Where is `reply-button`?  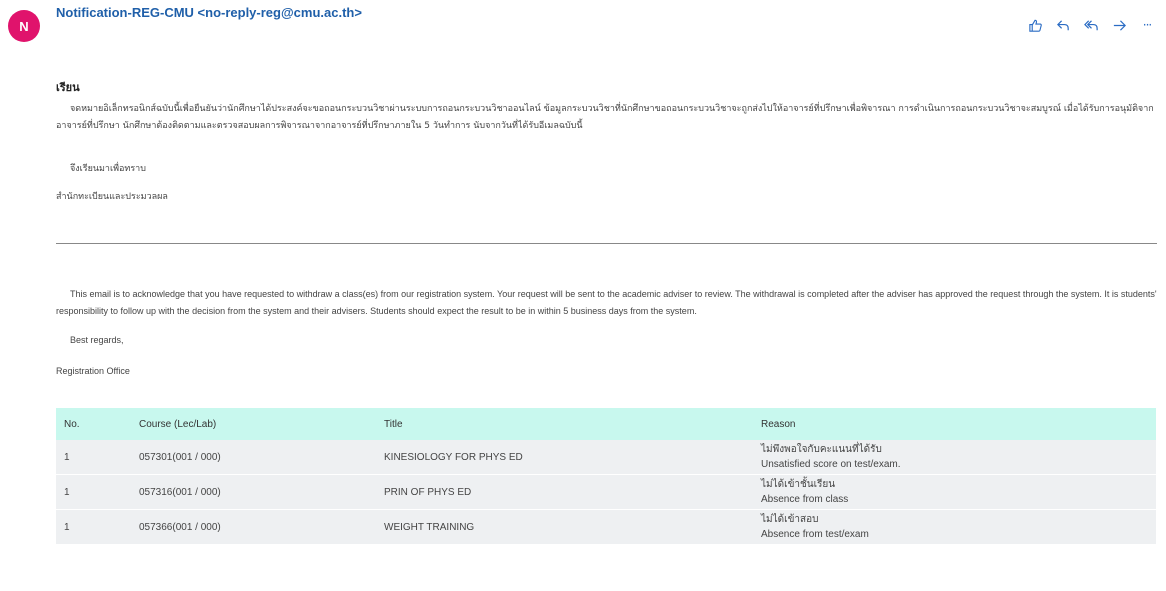 reply-button is located at coordinates (1063, 25).